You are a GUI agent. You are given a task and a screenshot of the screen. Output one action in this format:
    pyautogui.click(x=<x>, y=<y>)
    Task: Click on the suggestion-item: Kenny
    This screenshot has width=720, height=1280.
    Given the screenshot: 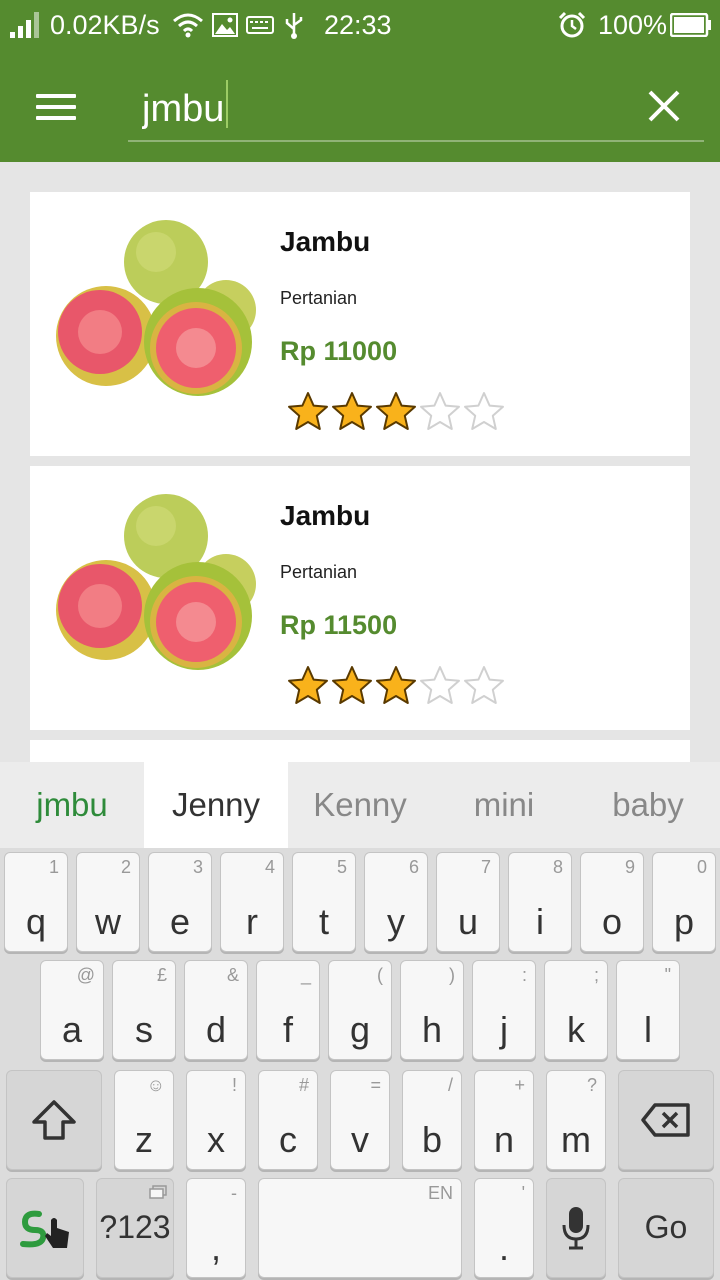 What is the action you would take?
    pyautogui.click(x=360, y=805)
    